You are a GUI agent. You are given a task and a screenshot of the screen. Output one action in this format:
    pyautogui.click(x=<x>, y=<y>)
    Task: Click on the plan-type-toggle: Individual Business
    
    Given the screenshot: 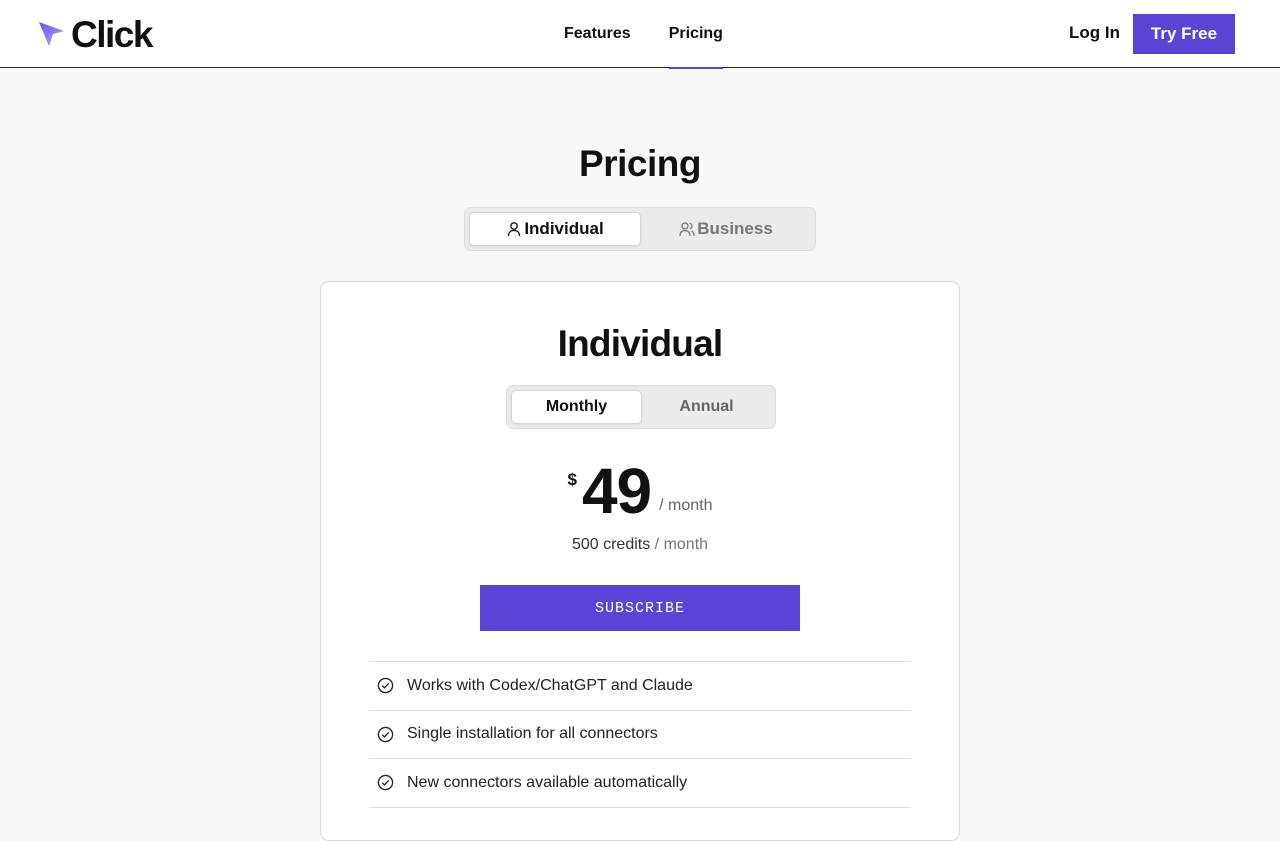 What is the action you would take?
    pyautogui.click(x=640, y=229)
    